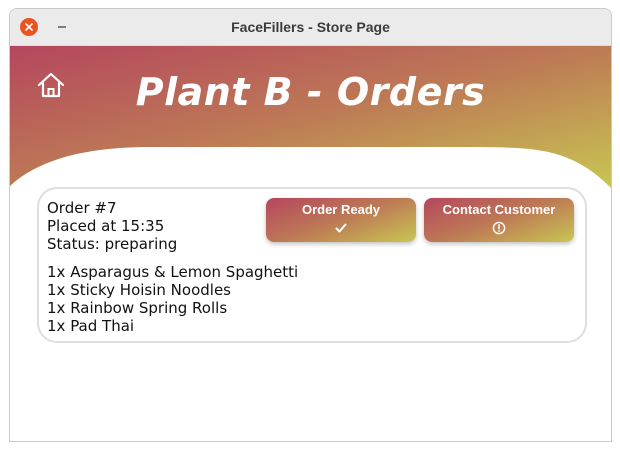 The width and height of the screenshot is (620, 450). What do you see at coordinates (91, 326) in the screenshot?
I see `order-item: 1x Pad Thai` at bounding box center [91, 326].